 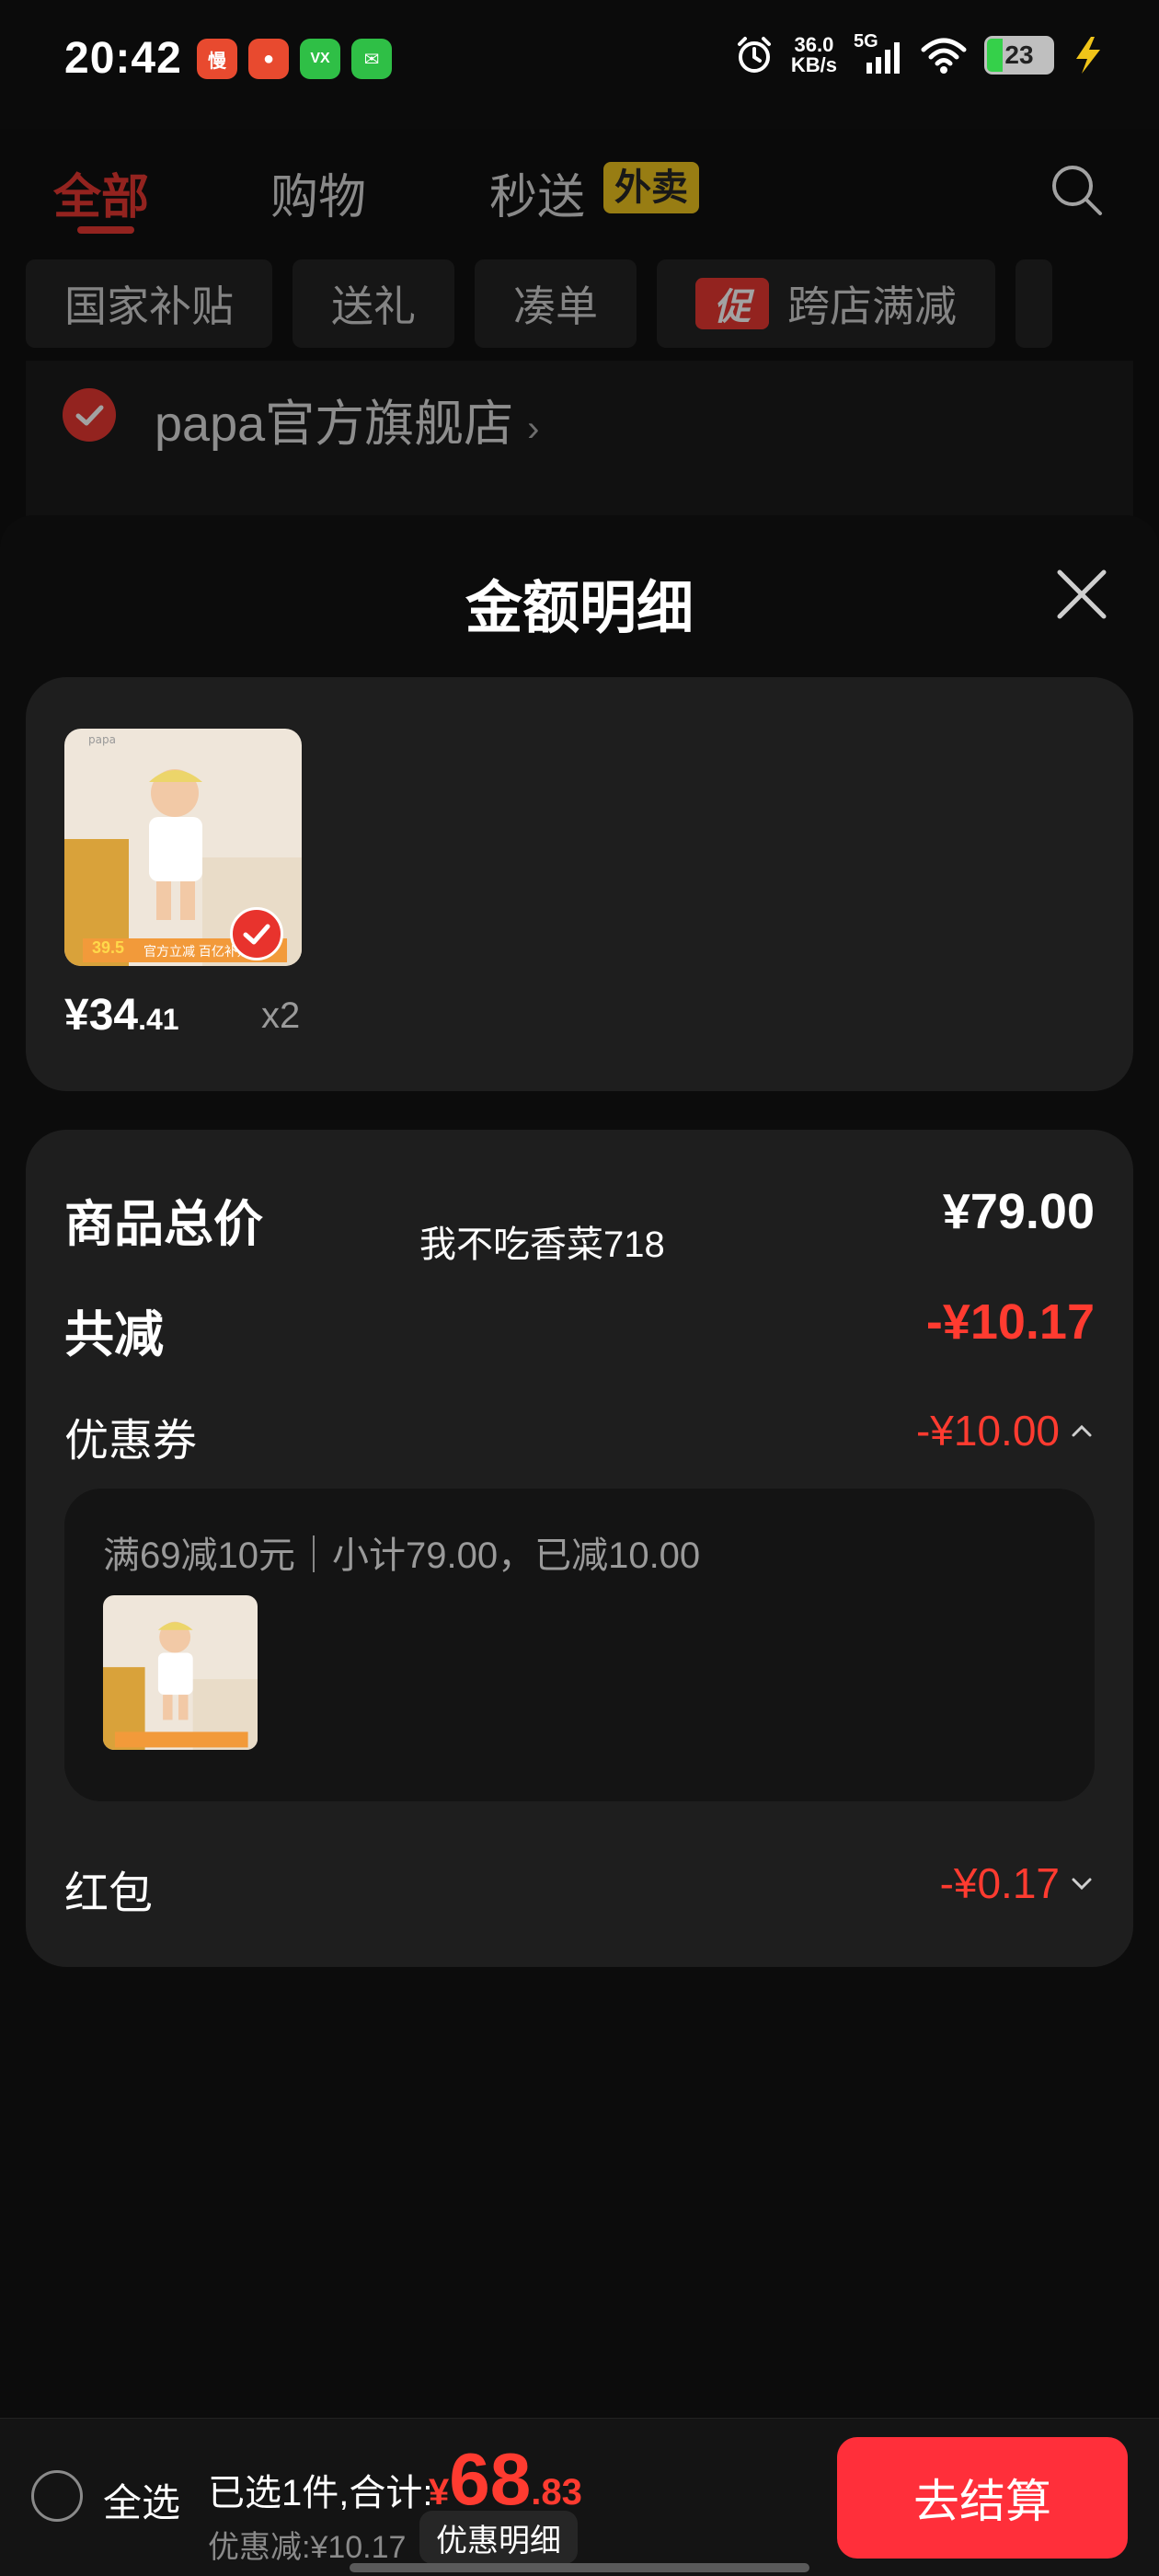 What do you see at coordinates (878, 53) in the screenshot?
I see `signal-icon: 5G` at bounding box center [878, 53].